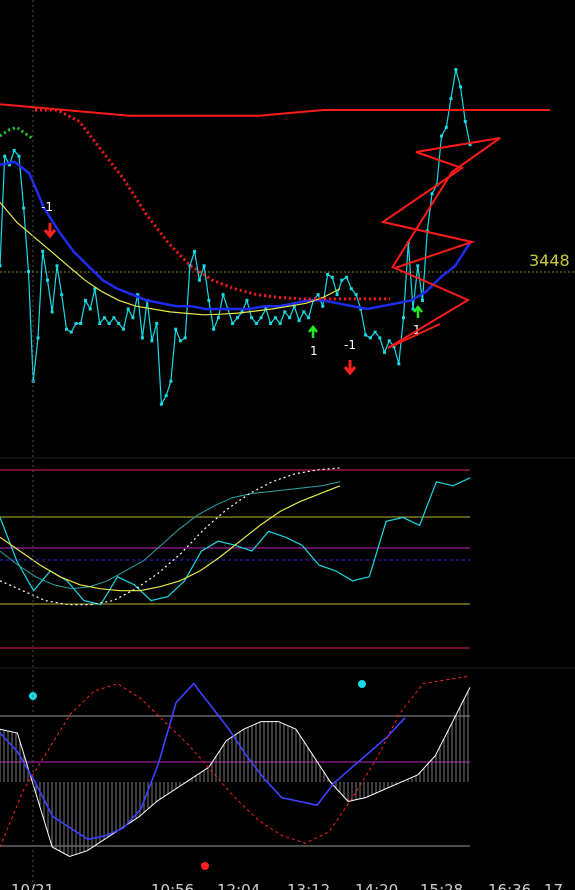 This screenshot has height=890, width=575. I want to click on x-tick-label: 10/21, so click(32, 885).